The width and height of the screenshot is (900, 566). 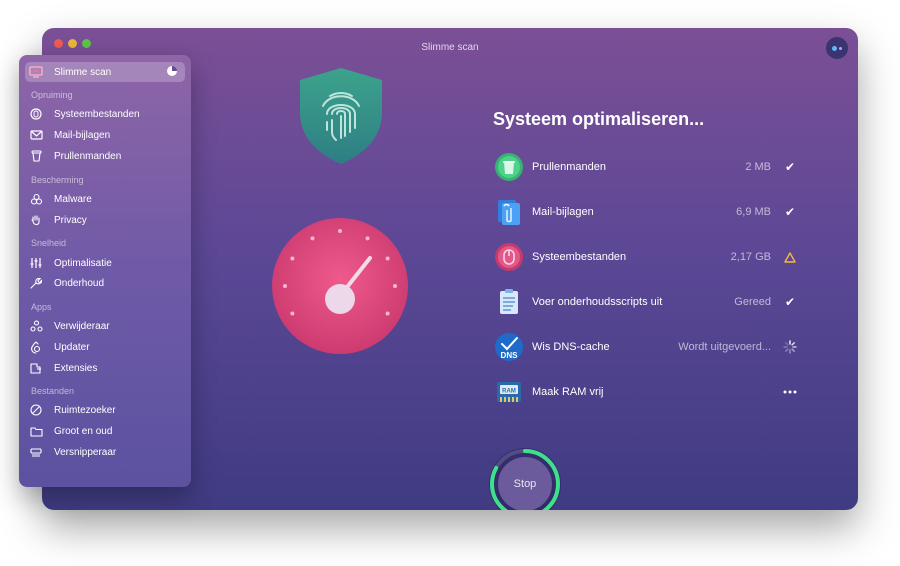 What do you see at coordinates (36, 410) in the screenshot?
I see `space-lens-icon` at bounding box center [36, 410].